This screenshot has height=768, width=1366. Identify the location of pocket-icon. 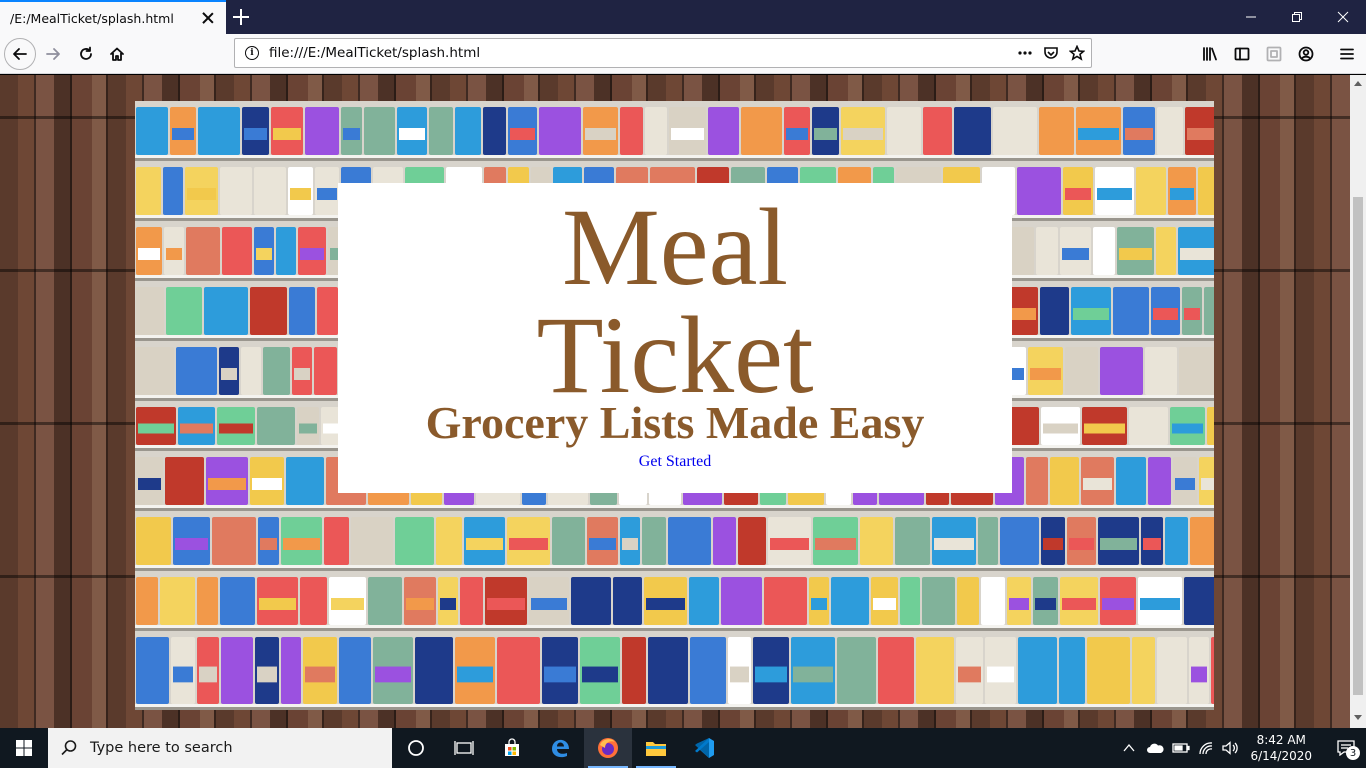
(1051, 53).